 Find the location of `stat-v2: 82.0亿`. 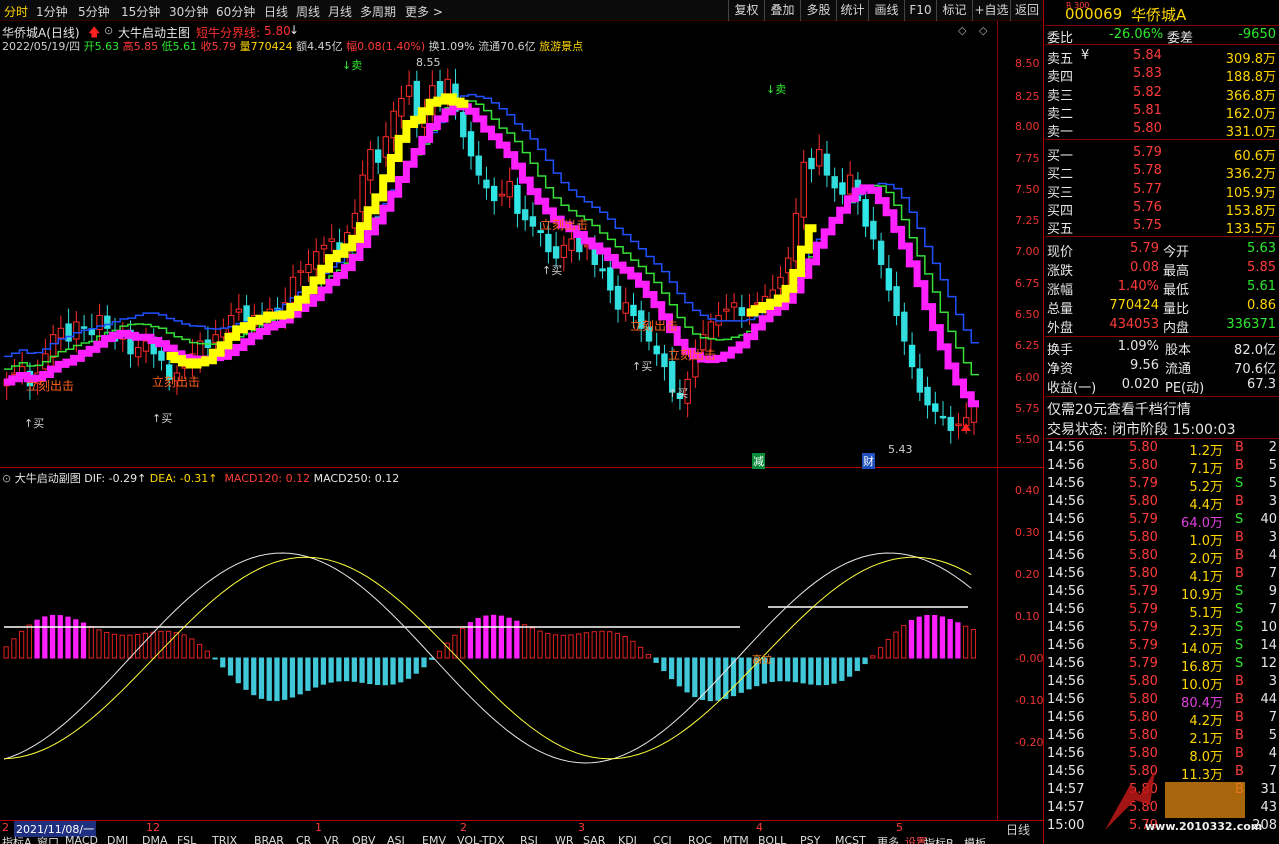

stat-v2: 82.0亿 is located at coordinates (1255, 350).